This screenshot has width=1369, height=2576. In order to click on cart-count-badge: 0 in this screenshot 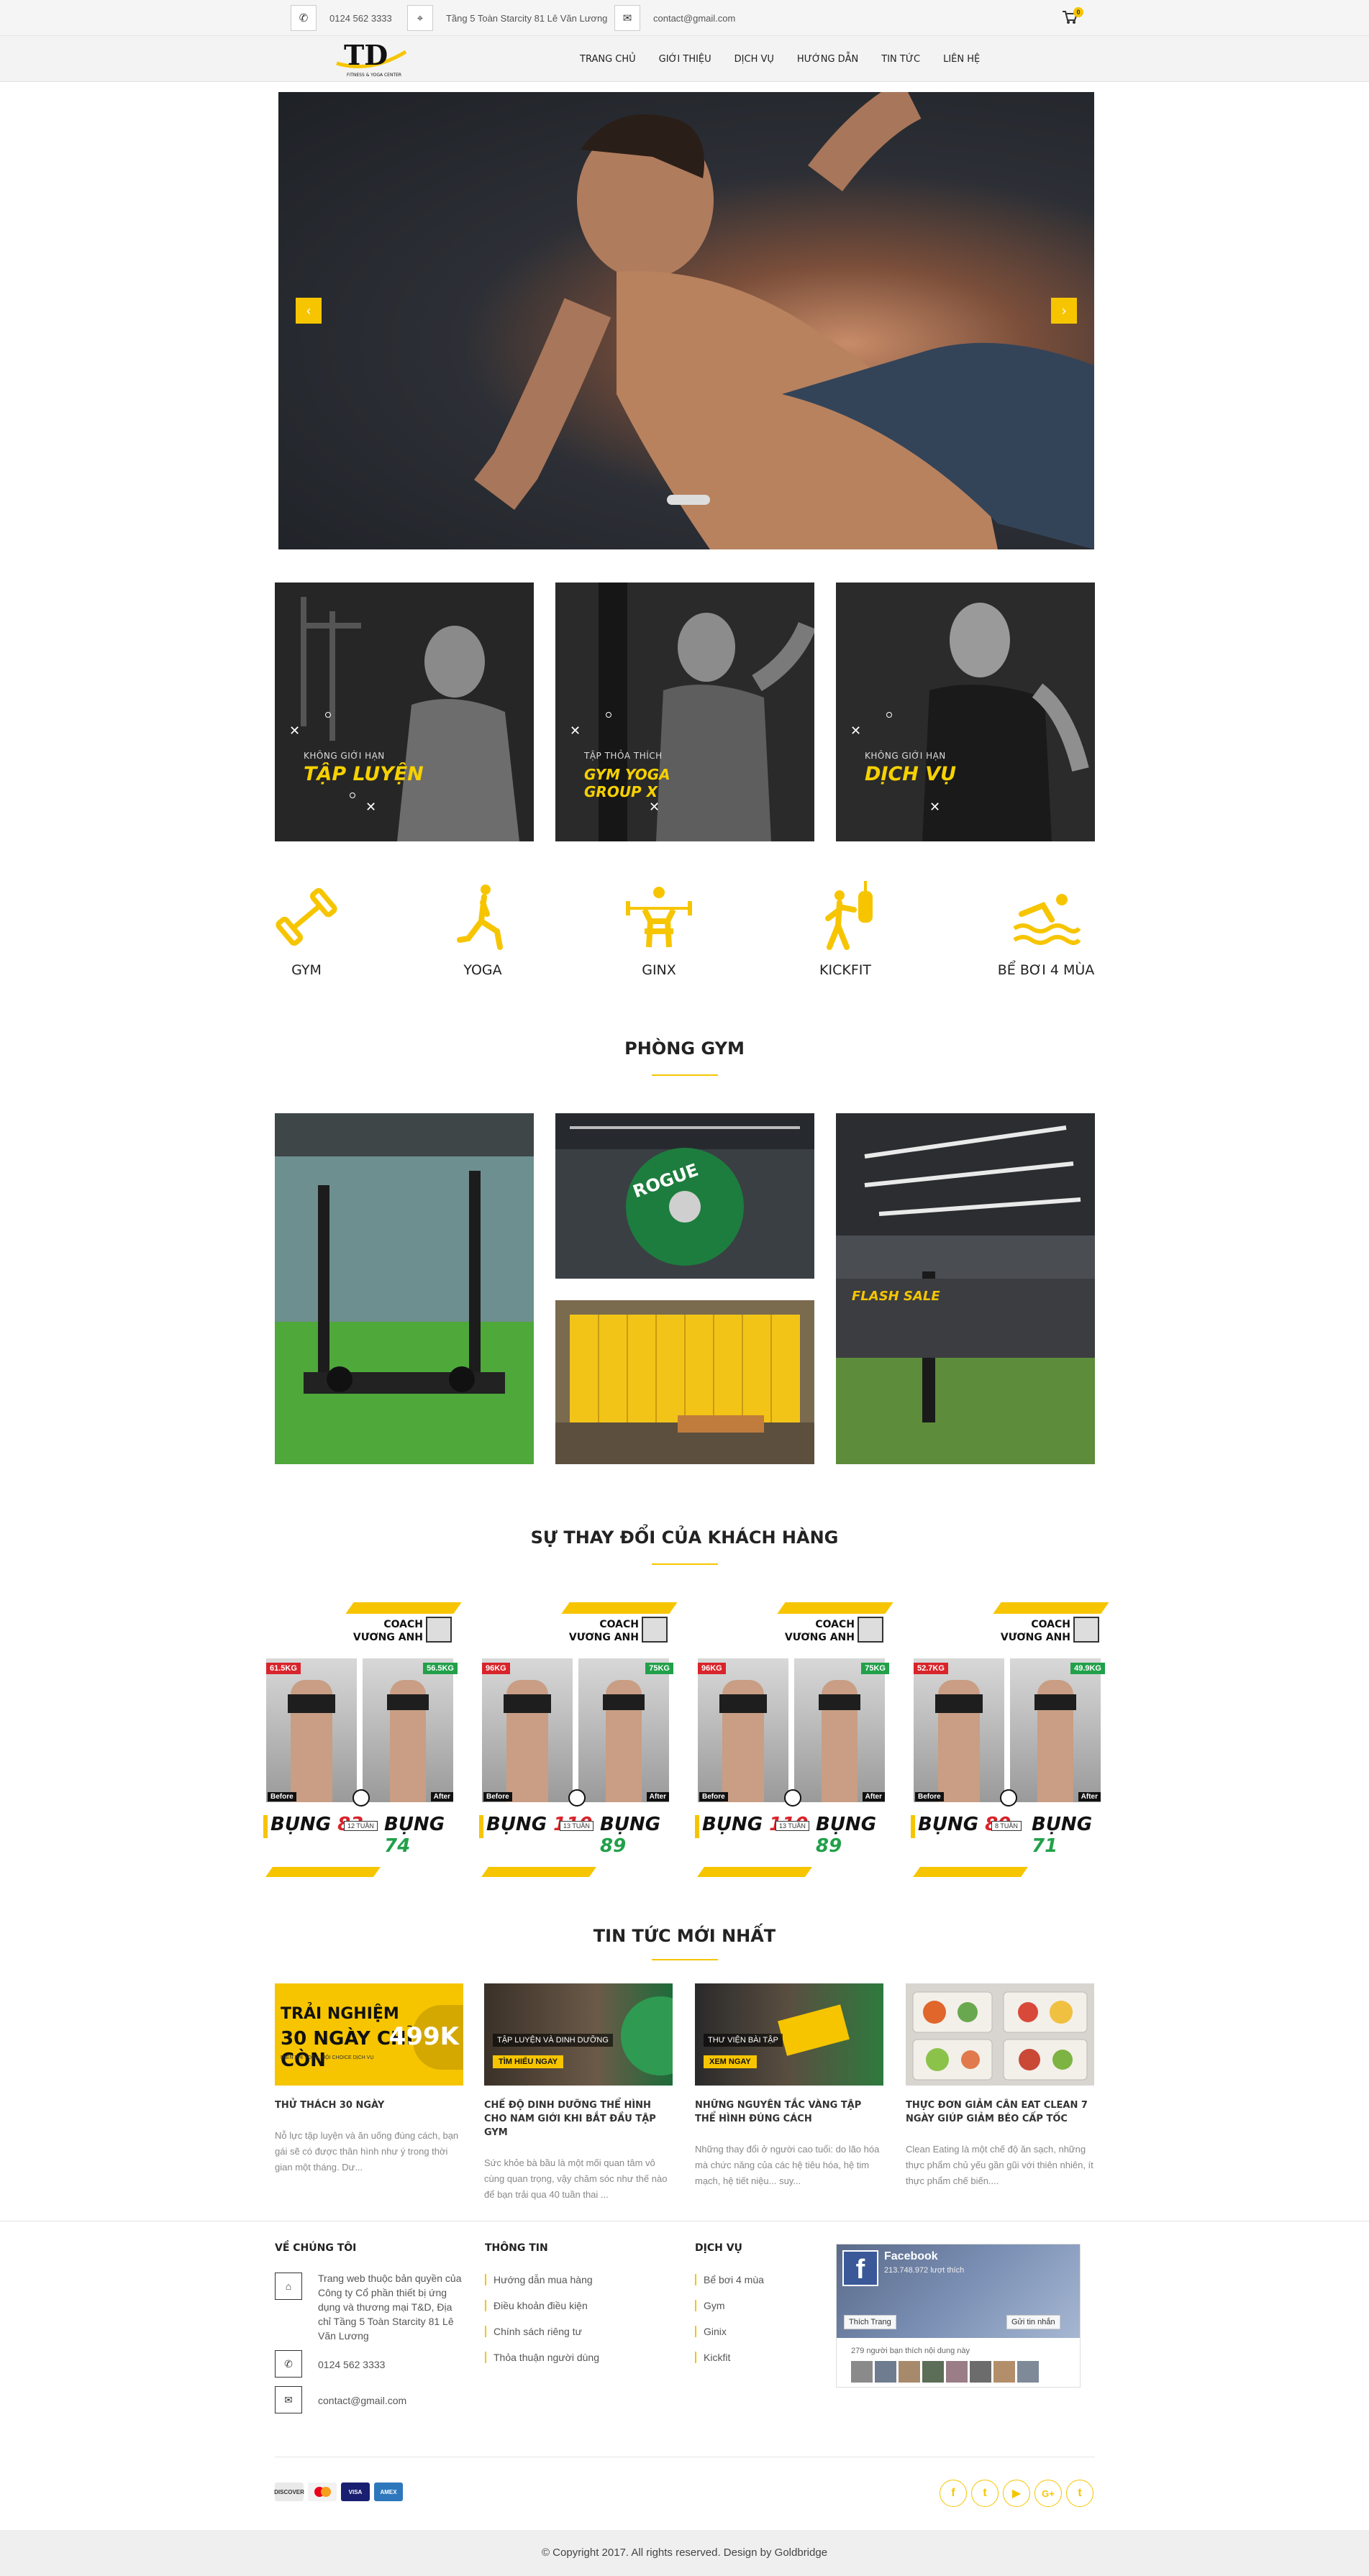, I will do `click(1078, 12)`.